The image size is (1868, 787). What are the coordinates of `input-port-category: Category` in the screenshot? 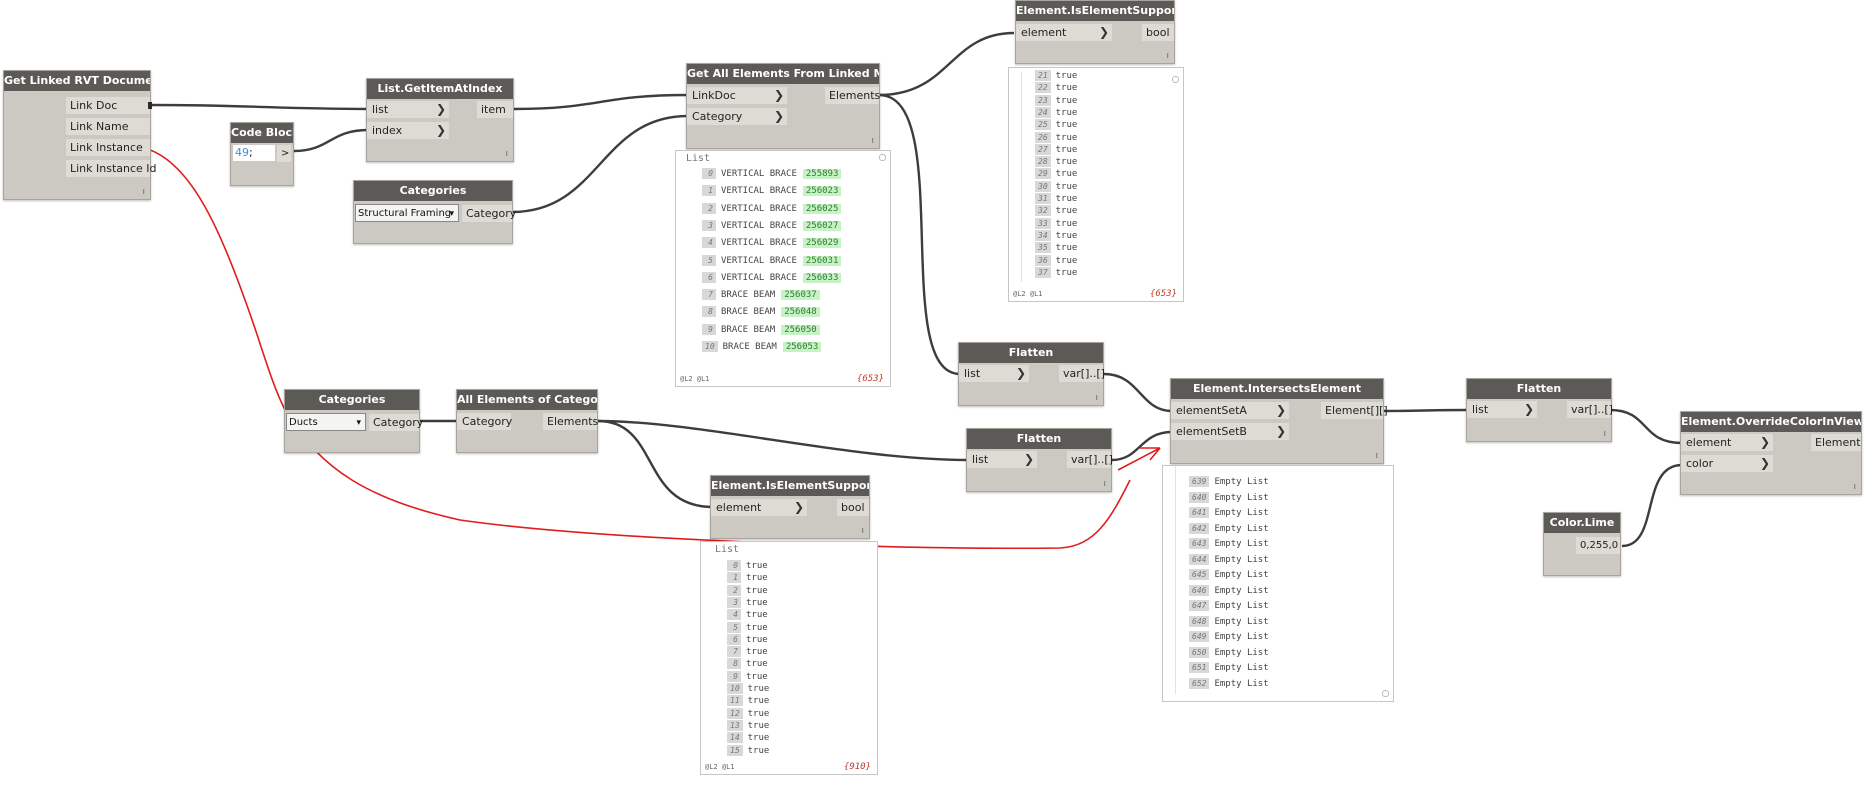 It's located at (484, 421).